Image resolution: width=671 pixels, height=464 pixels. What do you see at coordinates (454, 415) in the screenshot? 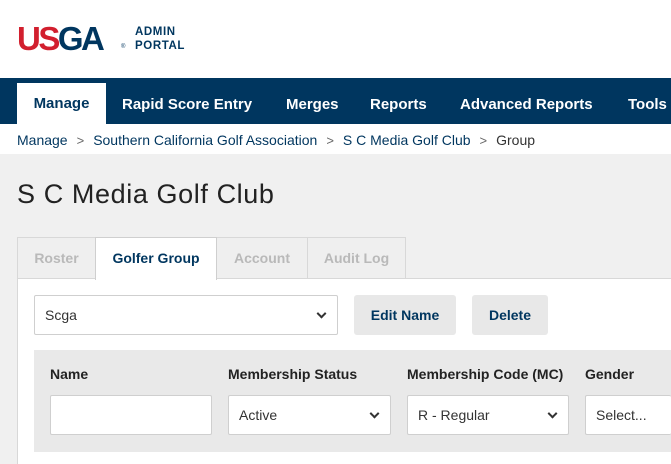
I see `membership-code-value: R - Regular` at bounding box center [454, 415].